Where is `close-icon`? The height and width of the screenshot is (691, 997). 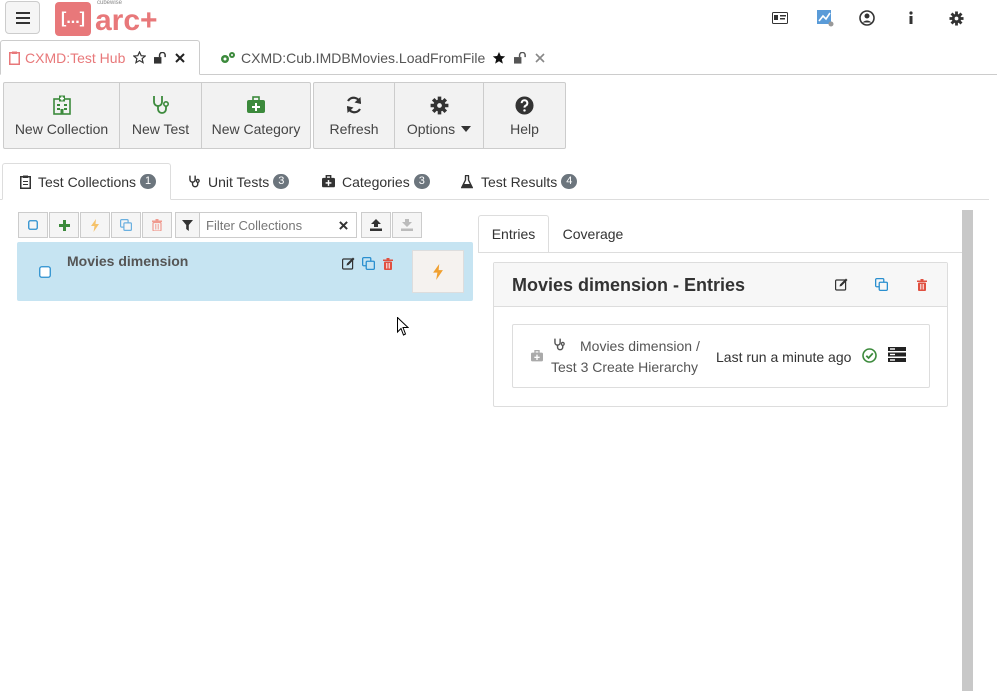
close-icon is located at coordinates (180, 57).